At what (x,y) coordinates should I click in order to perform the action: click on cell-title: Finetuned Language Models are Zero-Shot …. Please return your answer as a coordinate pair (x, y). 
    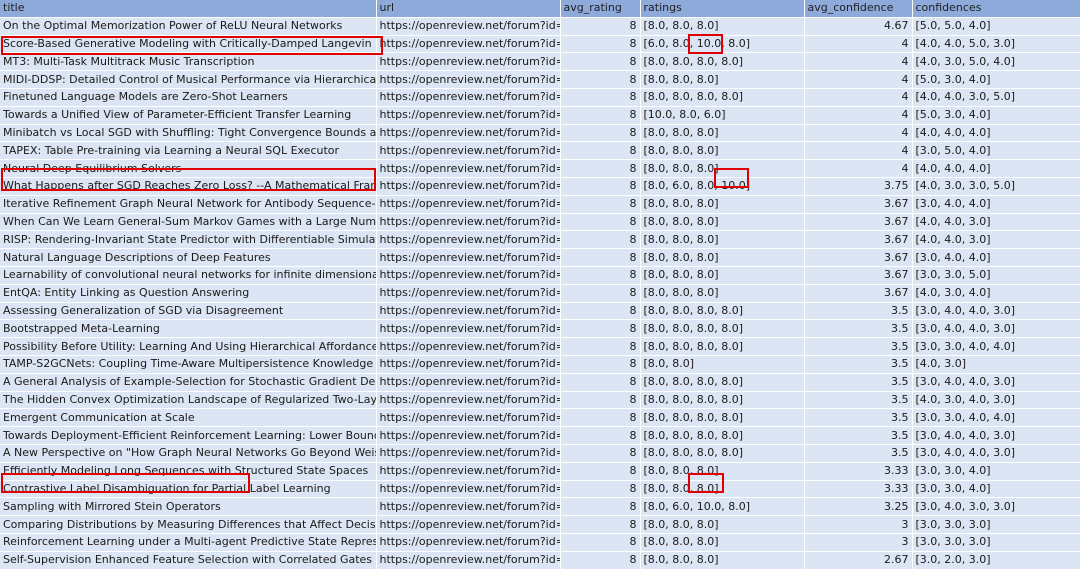
    Looking at the image, I should click on (188, 97).